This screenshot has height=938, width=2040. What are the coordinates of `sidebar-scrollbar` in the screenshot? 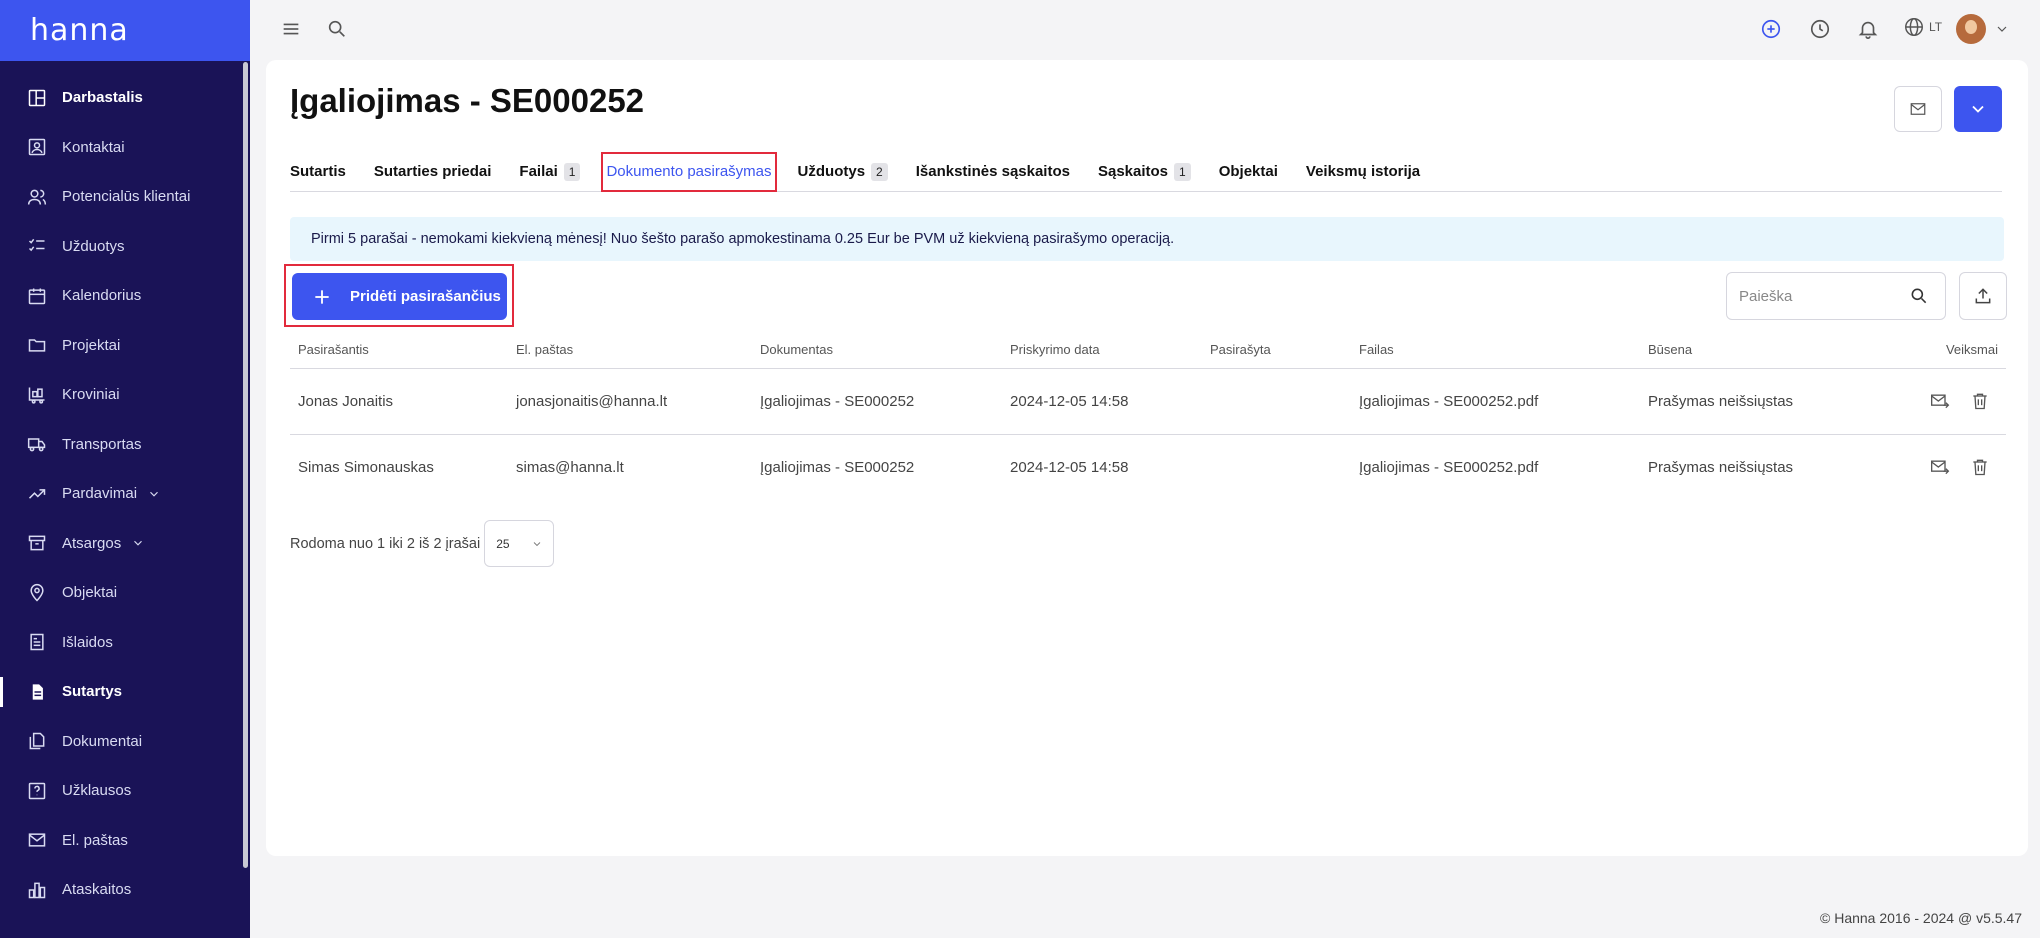 It's located at (245, 465).